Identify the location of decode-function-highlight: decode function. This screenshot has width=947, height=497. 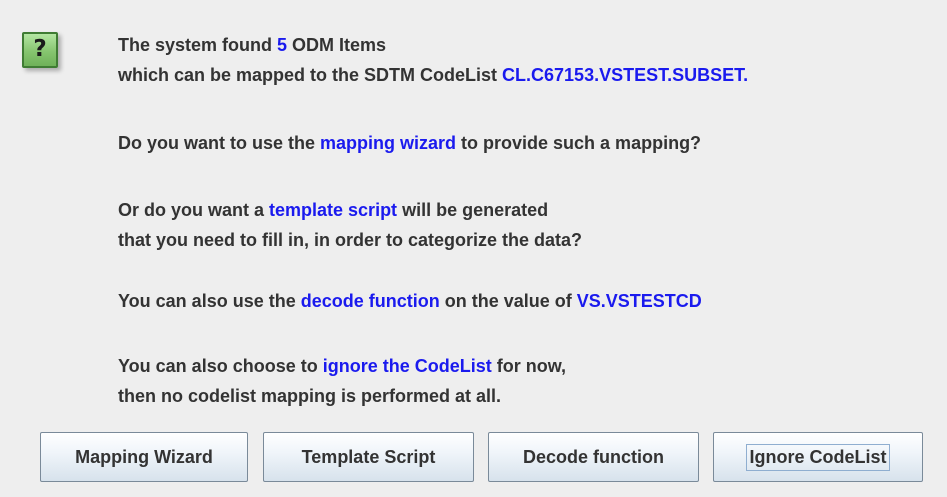
(370, 301).